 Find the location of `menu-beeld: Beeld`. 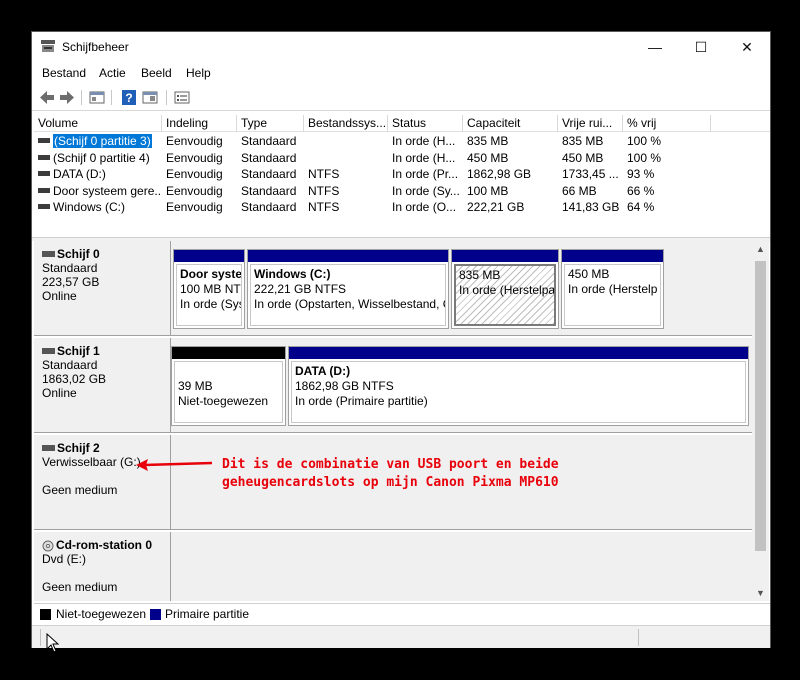

menu-beeld: Beeld is located at coordinates (156, 73).